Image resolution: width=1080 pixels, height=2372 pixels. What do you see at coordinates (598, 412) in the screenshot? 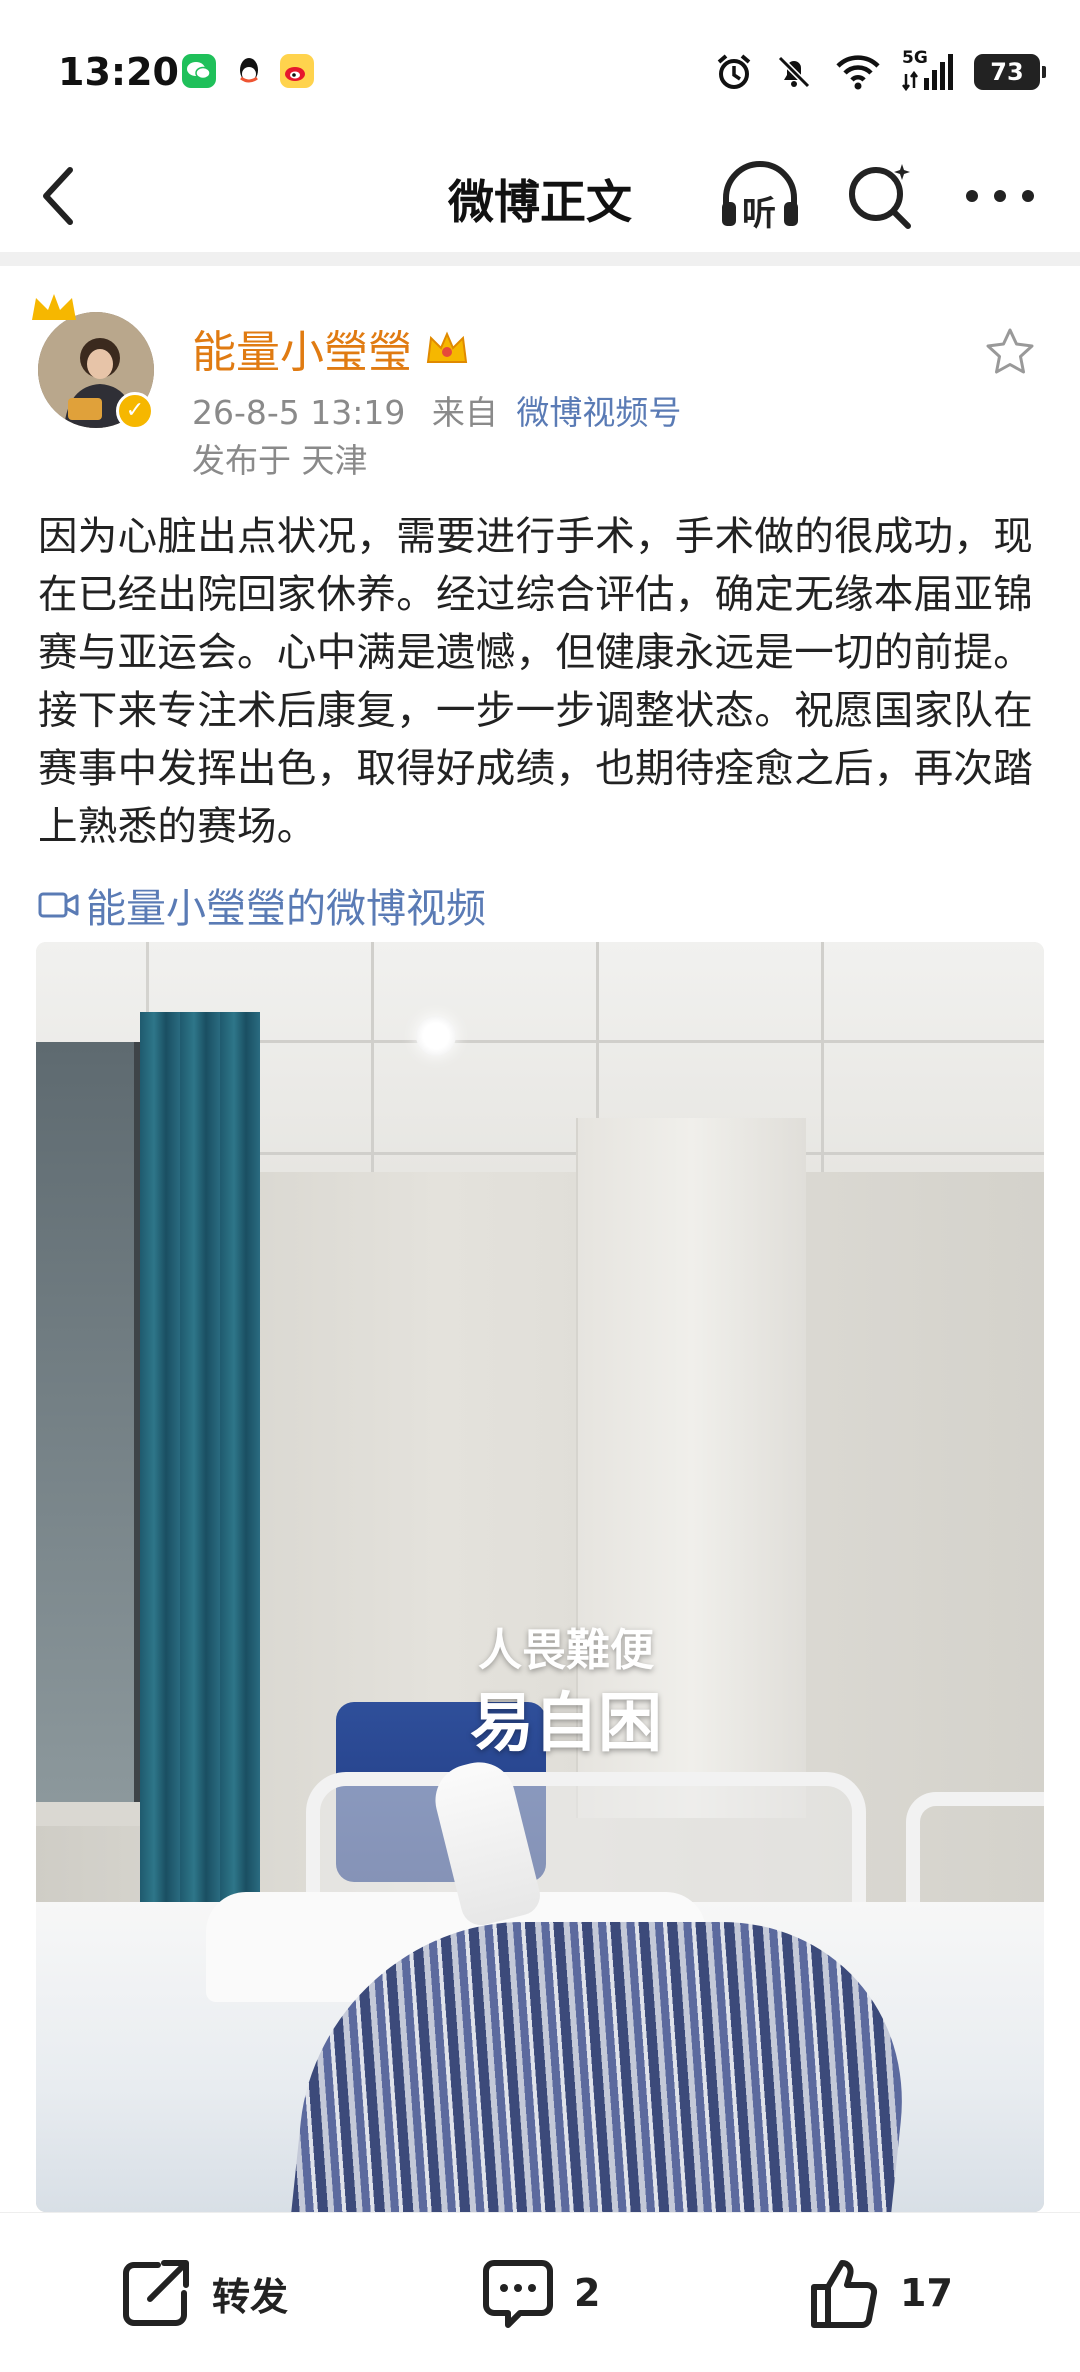
I see `post-source: 微博视频号` at bounding box center [598, 412].